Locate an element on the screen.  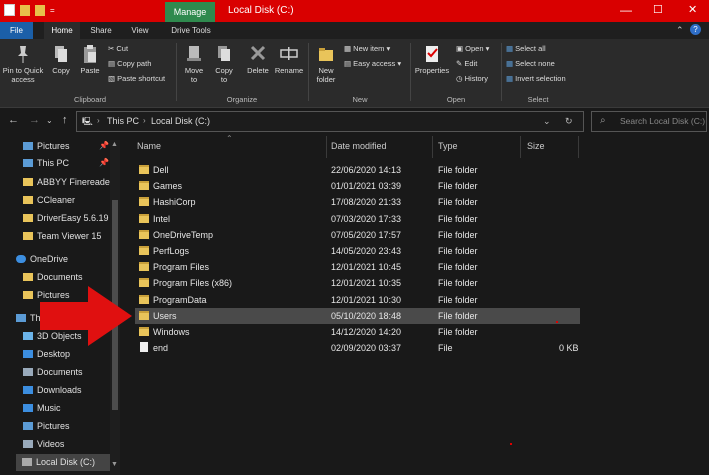
ribbon-separator is located at coordinates (410, 72).